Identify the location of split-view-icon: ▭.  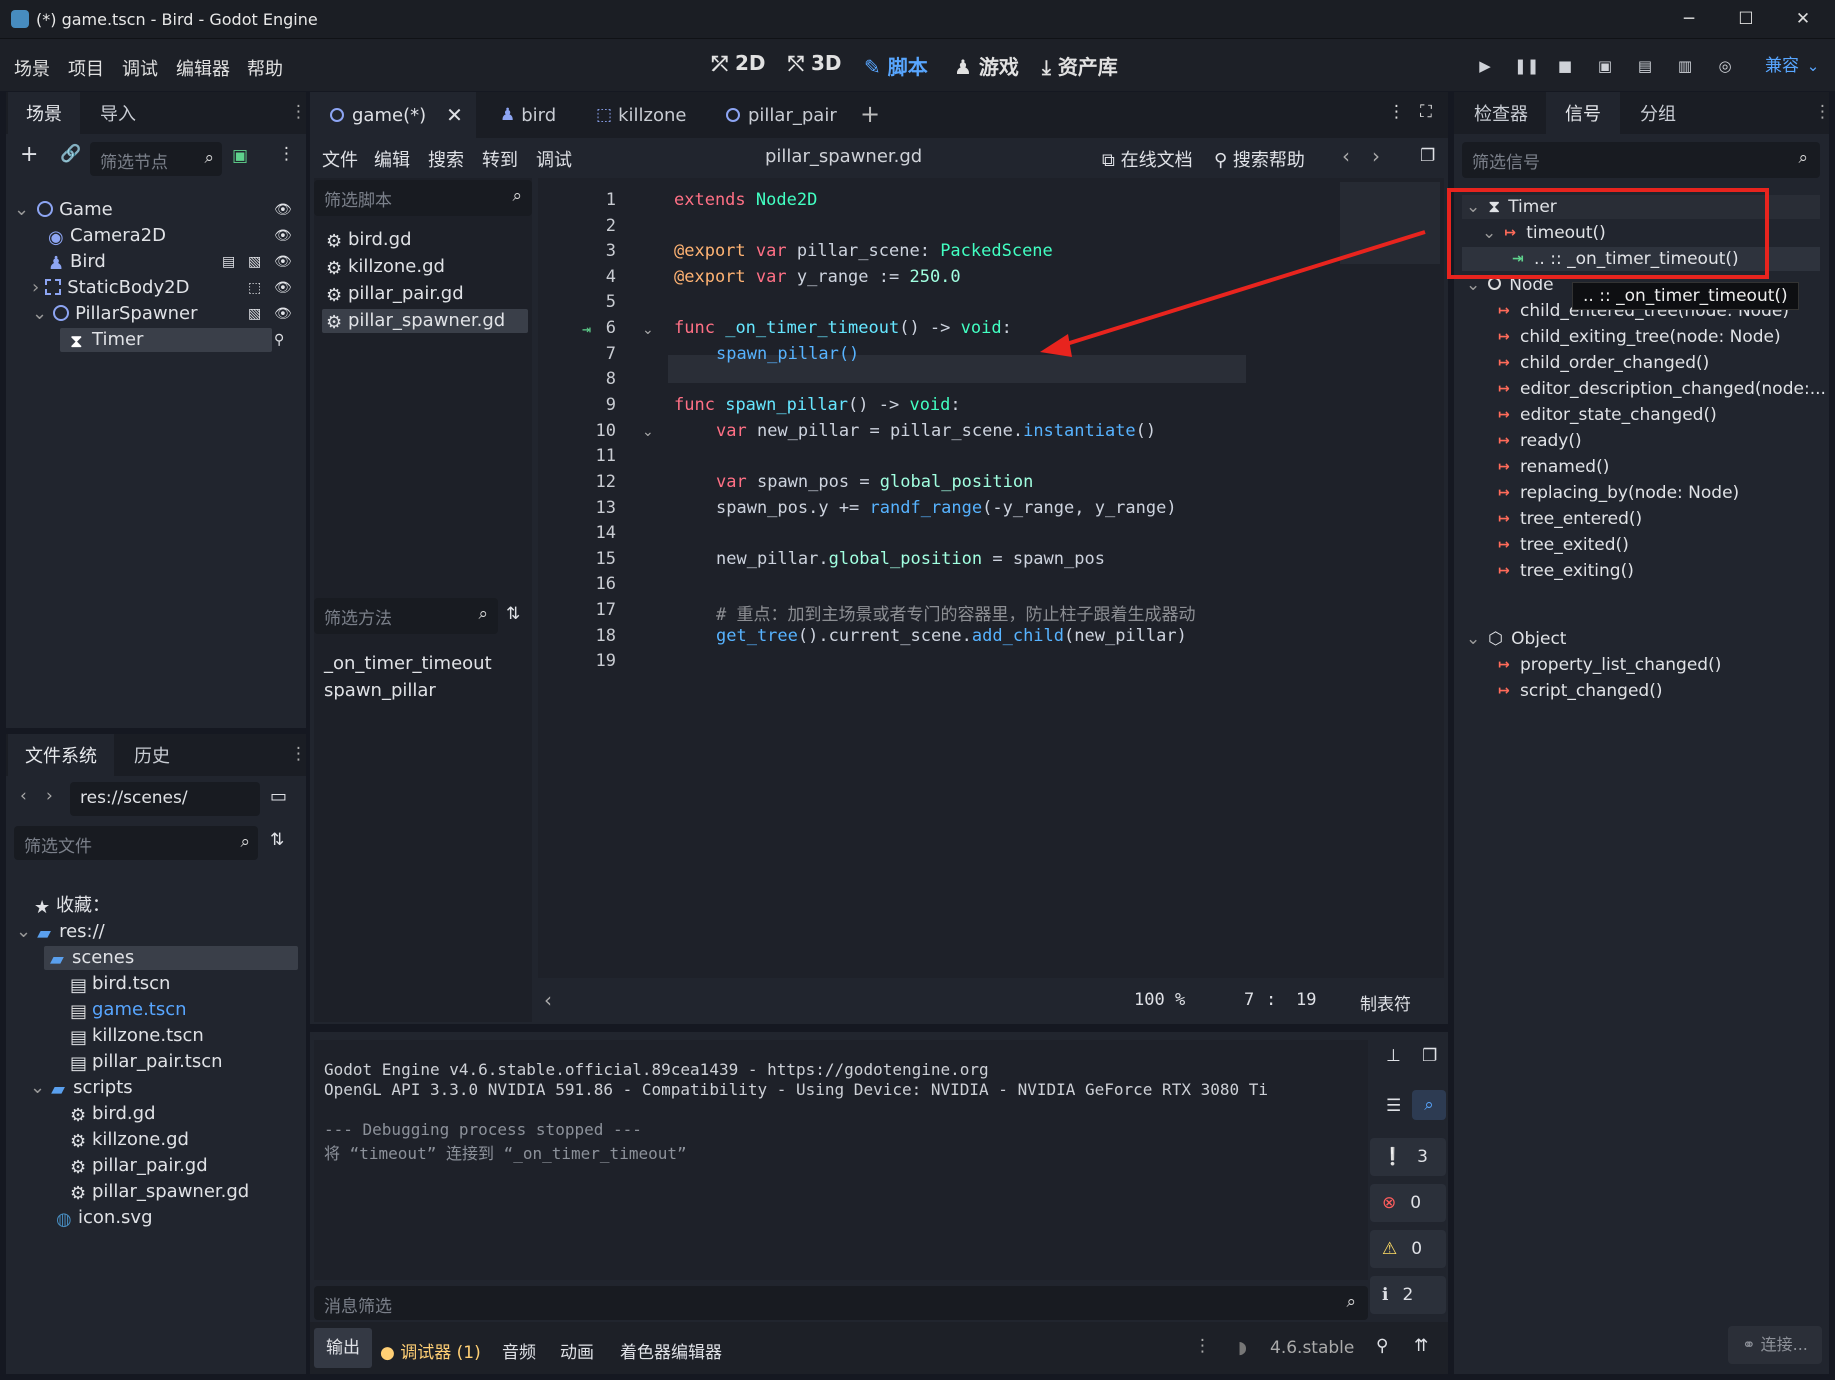
(278, 796).